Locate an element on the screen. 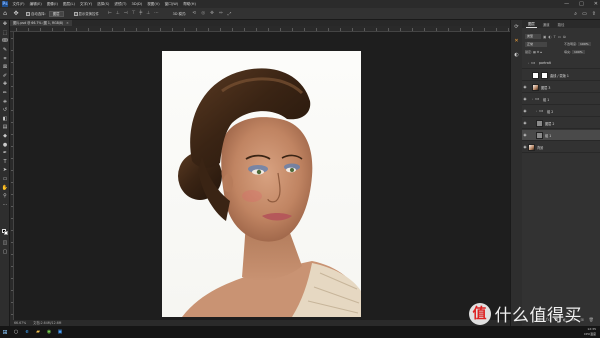 The width and height of the screenshot is (600, 338). close-window-button: ✕ is located at coordinates (596, 4).